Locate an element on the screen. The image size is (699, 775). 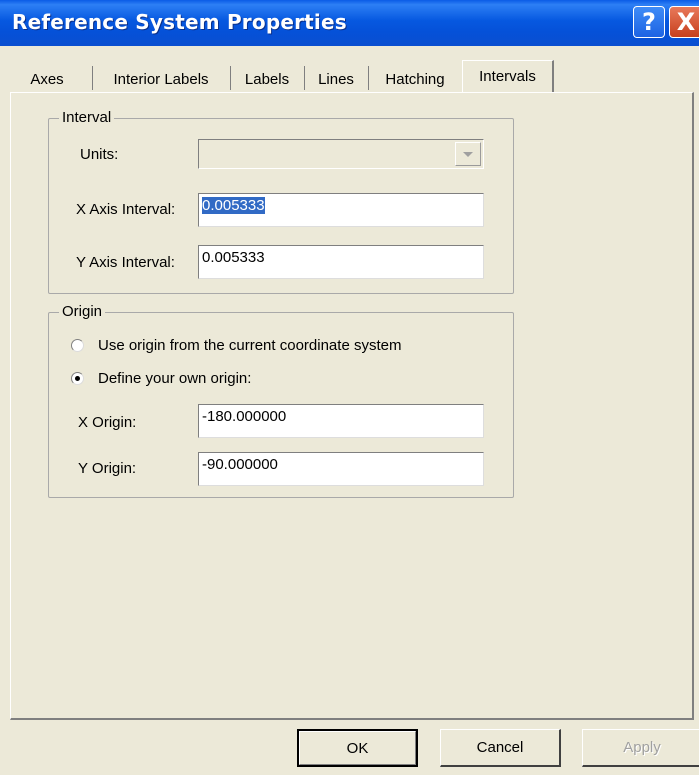
y-origin-value: -90.000000 is located at coordinates (240, 464).